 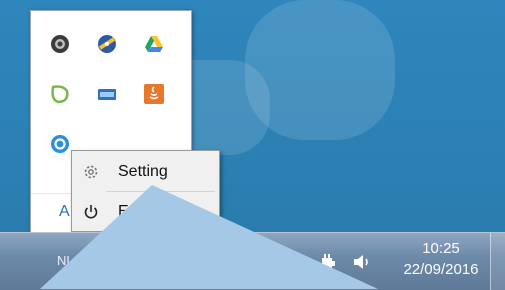 What do you see at coordinates (110, 262) in the screenshot?
I see `show-hidden-icons-icon` at bounding box center [110, 262].